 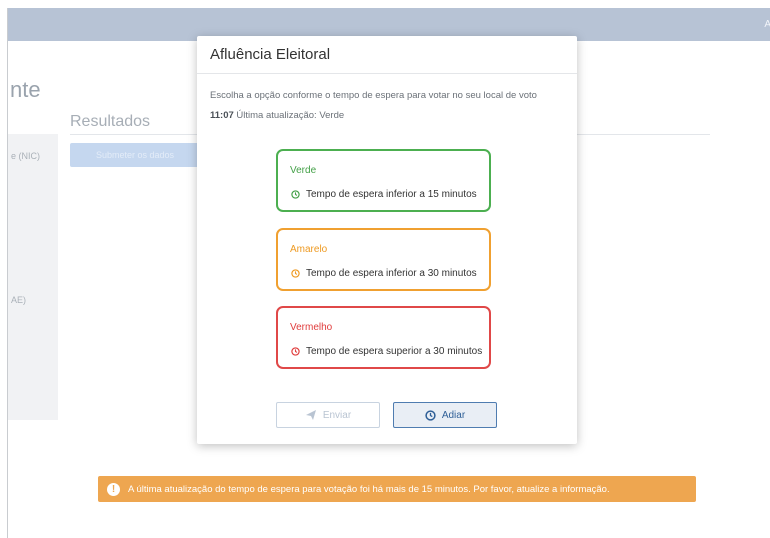 What do you see at coordinates (25, 156) in the screenshot?
I see `form-label-nic: e (NIC)` at bounding box center [25, 156].